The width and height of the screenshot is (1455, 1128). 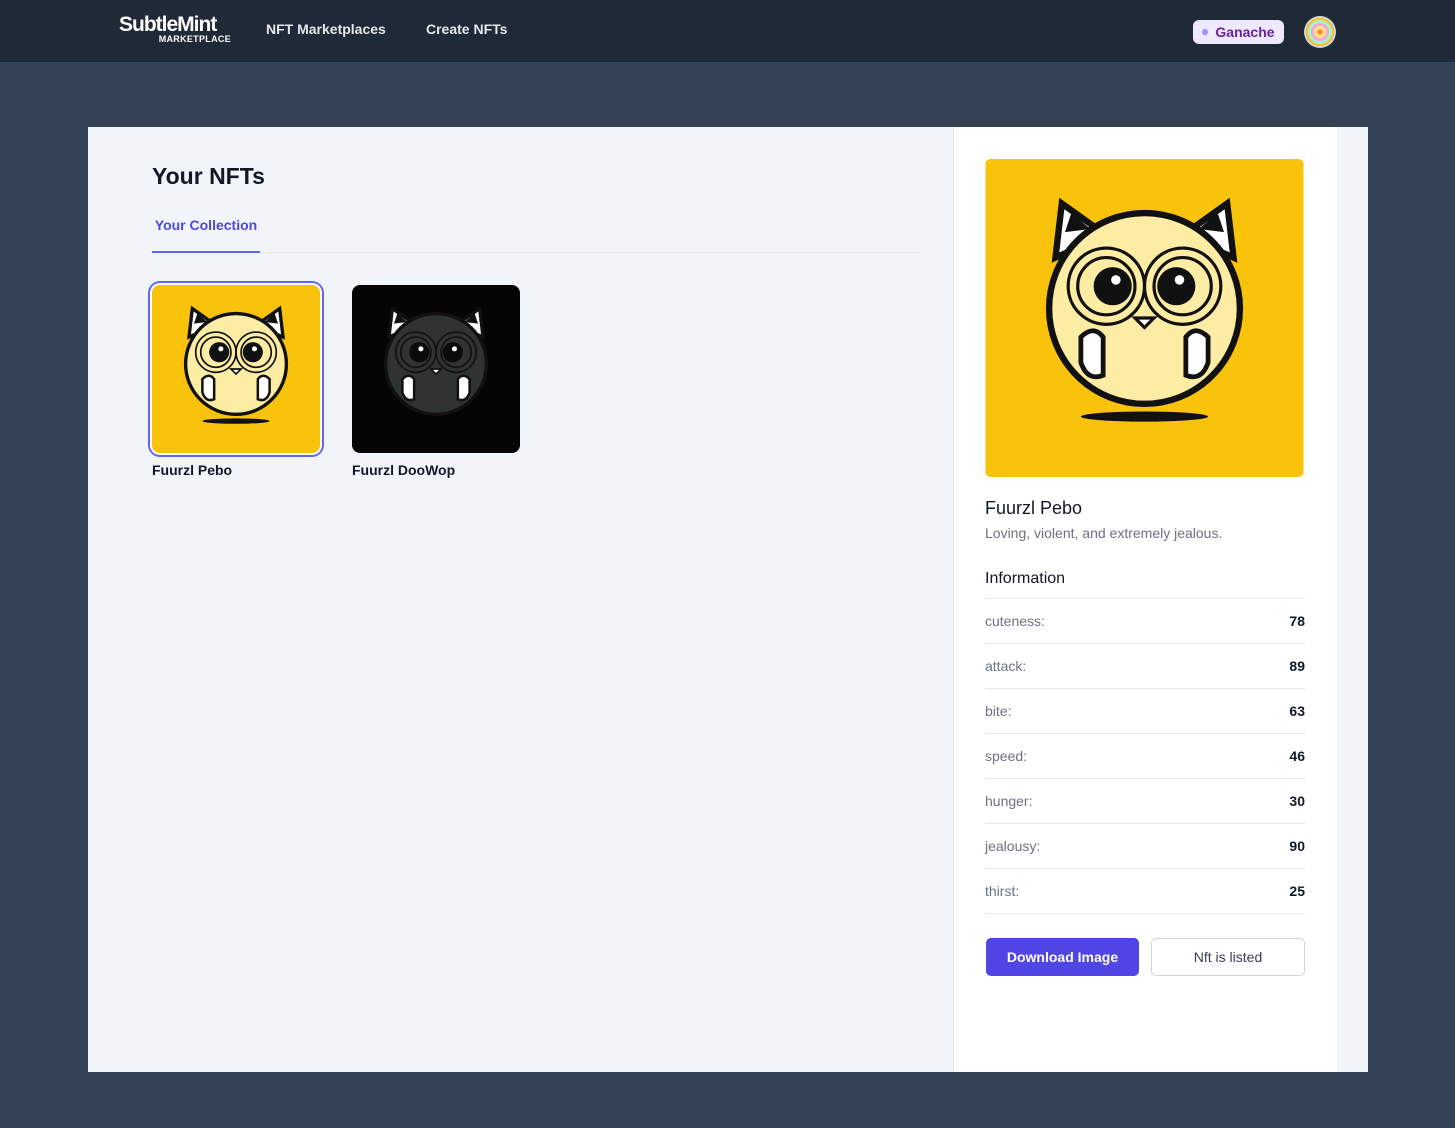 What do you see at coordinates (1145, 801) in the screenshot?
I see `attribute-row: hunger: 30` at bounding box center [1145, 801].